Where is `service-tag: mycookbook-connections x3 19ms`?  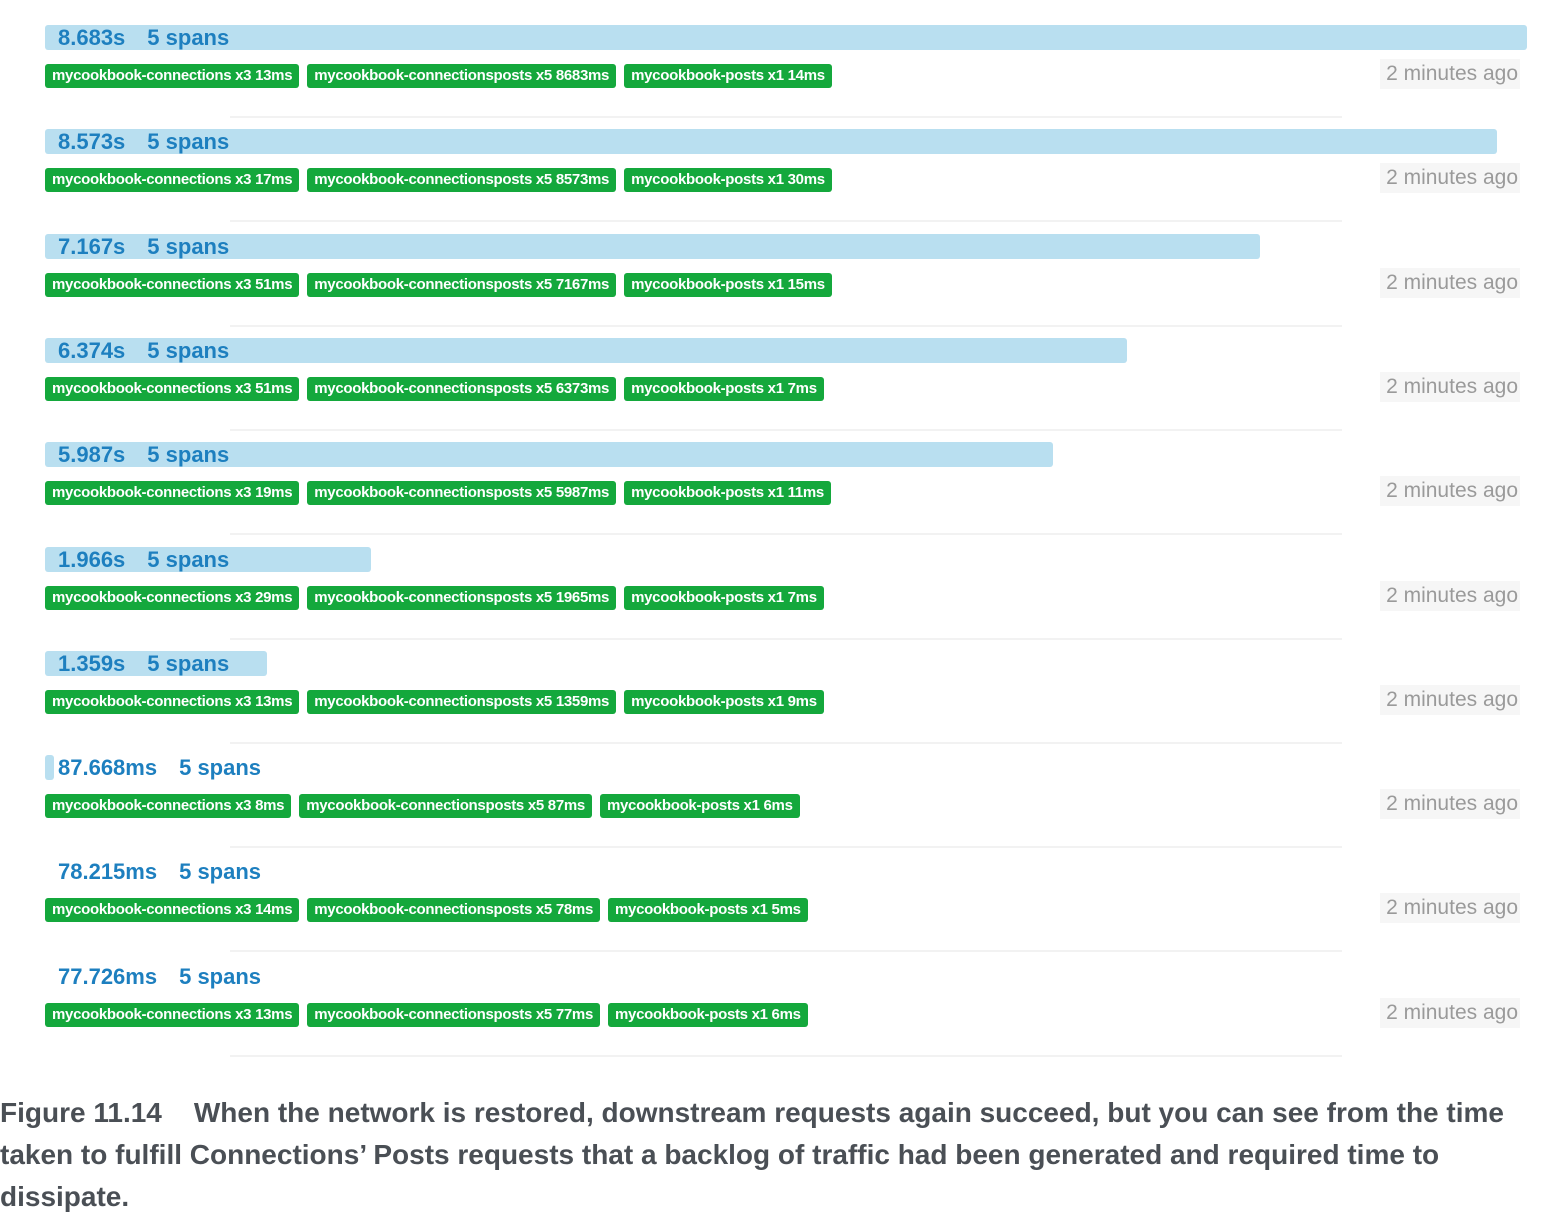
service-tag: mycookbook-connections x3 19ms is located at coordinates (172, 493).